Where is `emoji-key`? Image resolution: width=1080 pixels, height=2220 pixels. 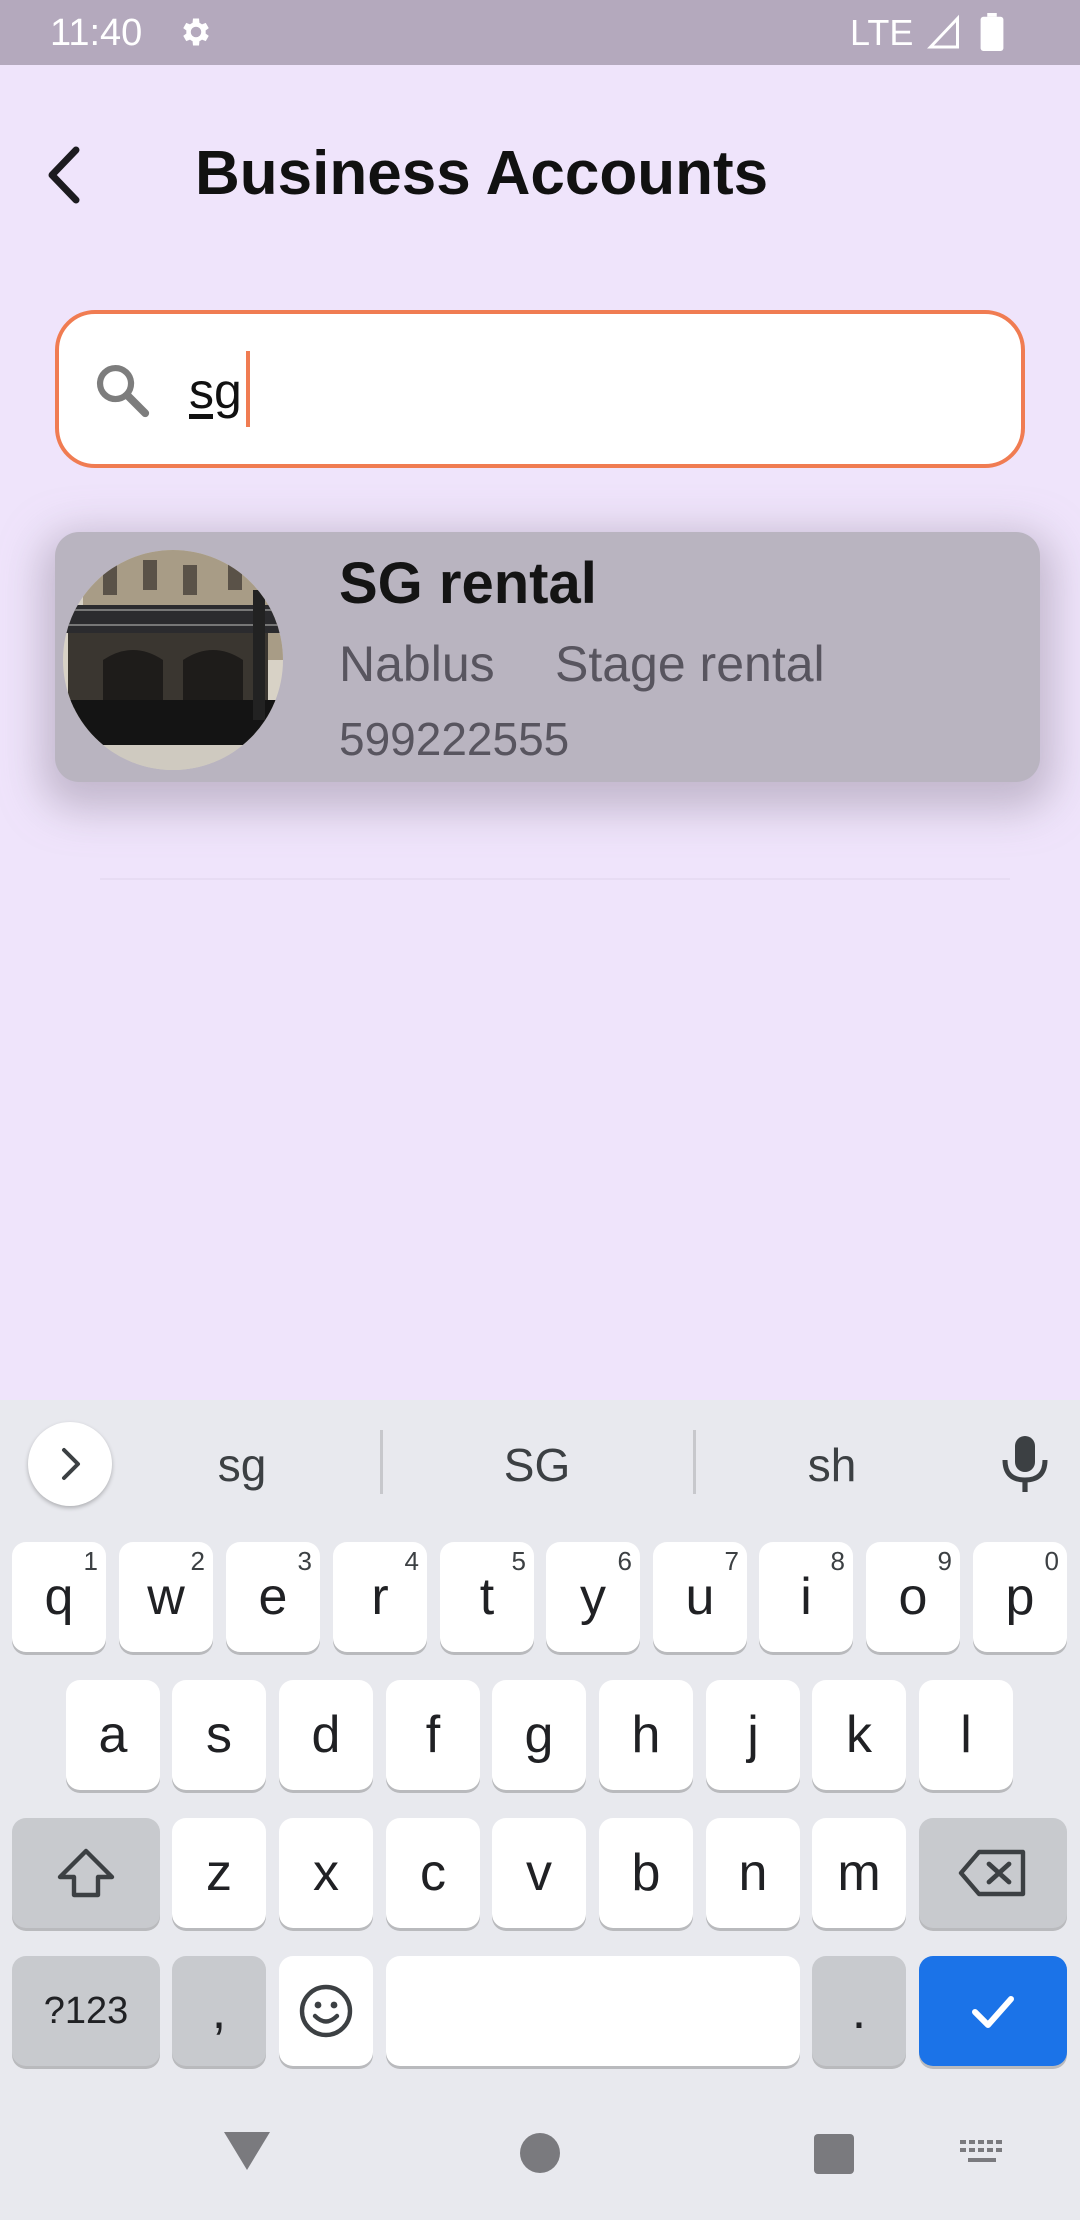 emoji-key is located at coordinates (326, 2011).